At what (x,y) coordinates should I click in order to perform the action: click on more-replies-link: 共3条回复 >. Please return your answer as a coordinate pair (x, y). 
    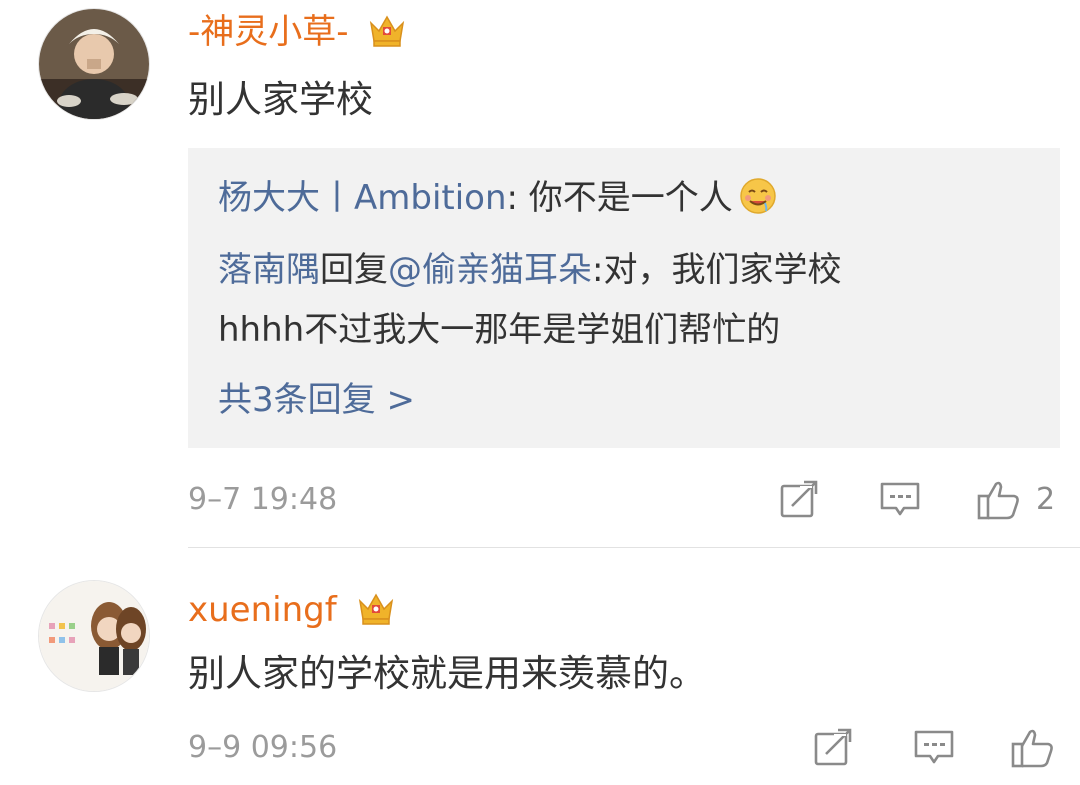
    Looking at the image, I should click on (316, 400).